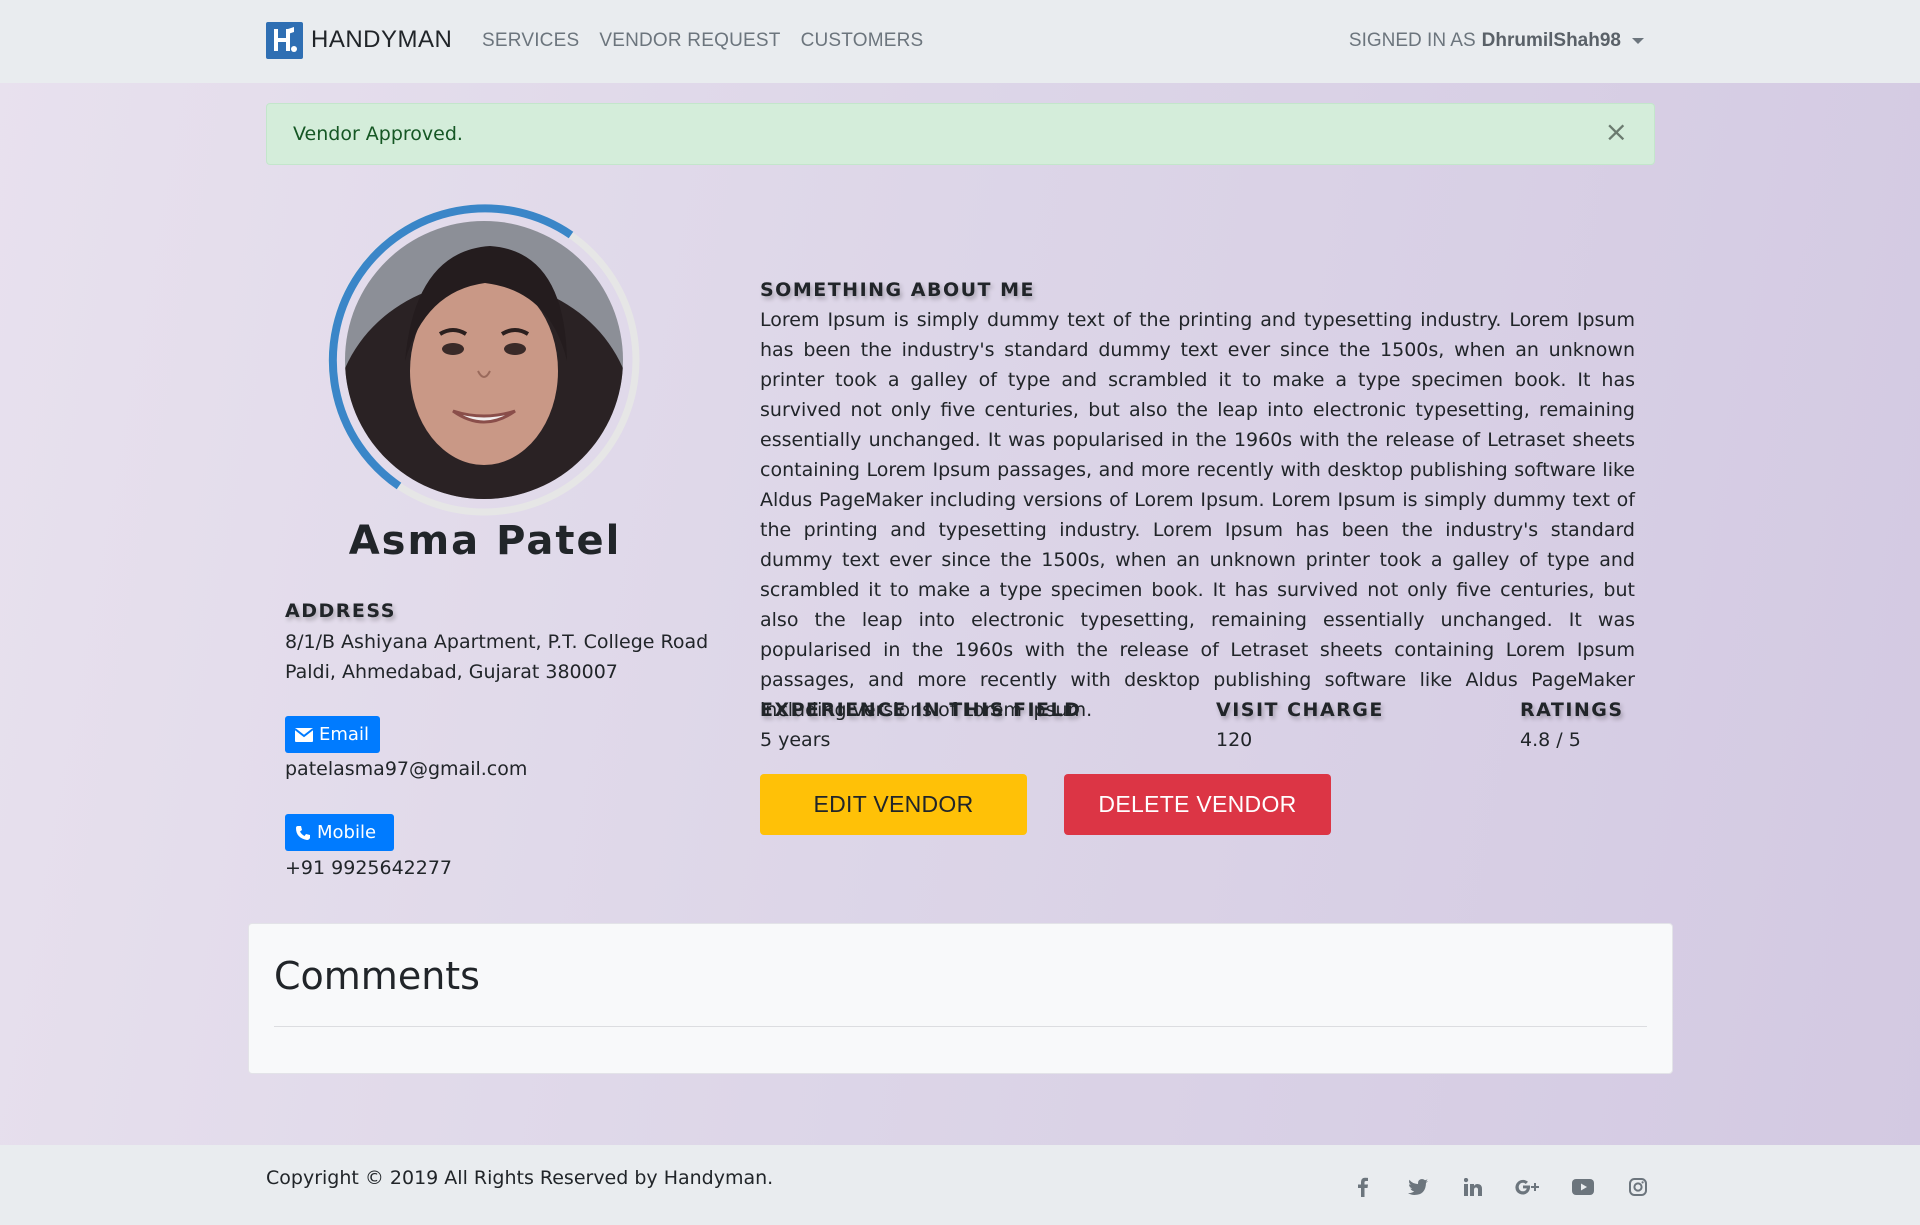 This screenshot has height=1225, width=1920. What do you see at coordinates (1418, 1187) in the screenshot?
I see `twitter-icon` at bounding box center [1418, 1187].